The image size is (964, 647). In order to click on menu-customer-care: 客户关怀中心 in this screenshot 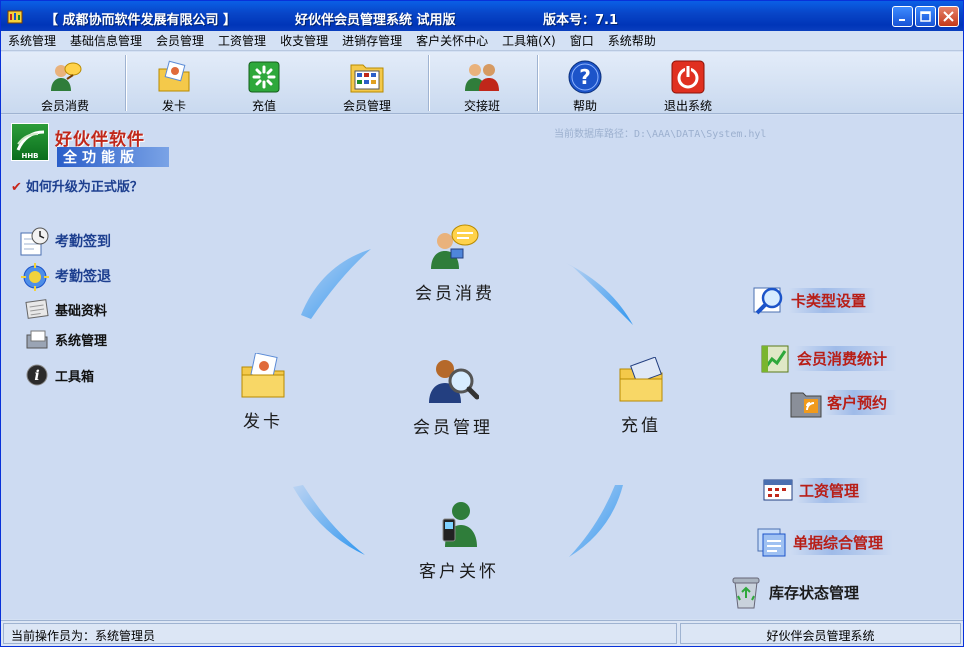, I will do `click(452, 40)`.